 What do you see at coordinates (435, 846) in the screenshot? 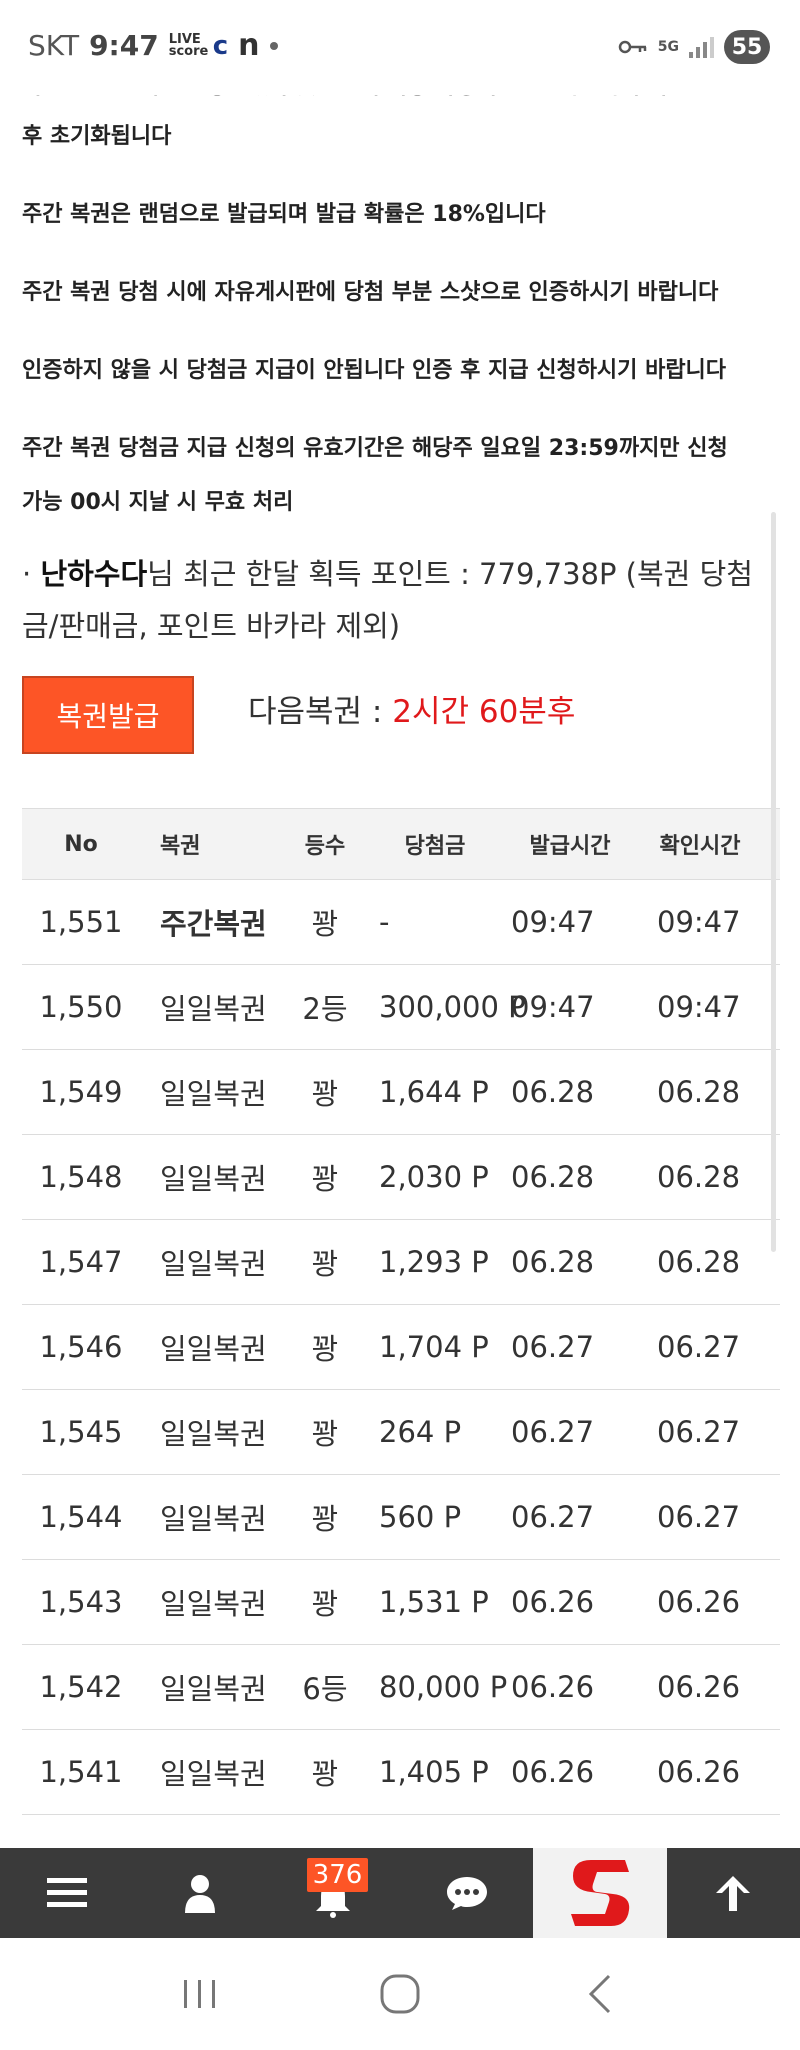
I see `header-prize: 당첨금` at bounding box center [435, 846].